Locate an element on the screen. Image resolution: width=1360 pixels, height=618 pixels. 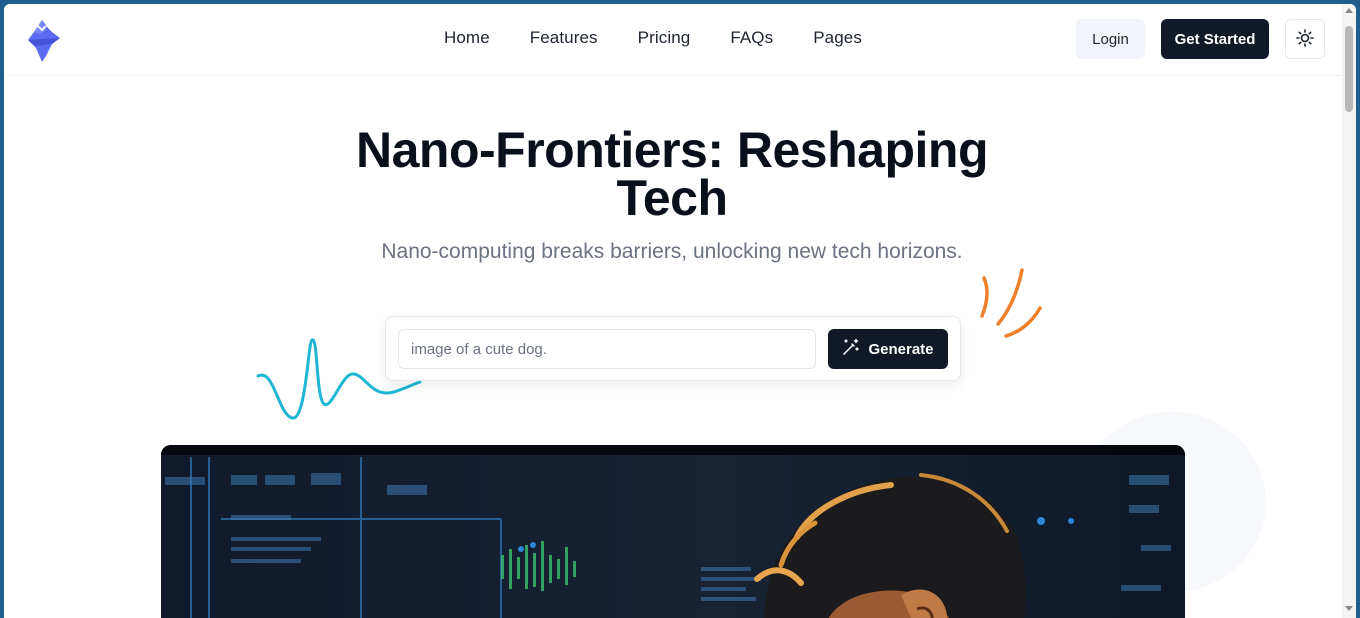
page-scrollbar is located at coordinates (1349, 311).